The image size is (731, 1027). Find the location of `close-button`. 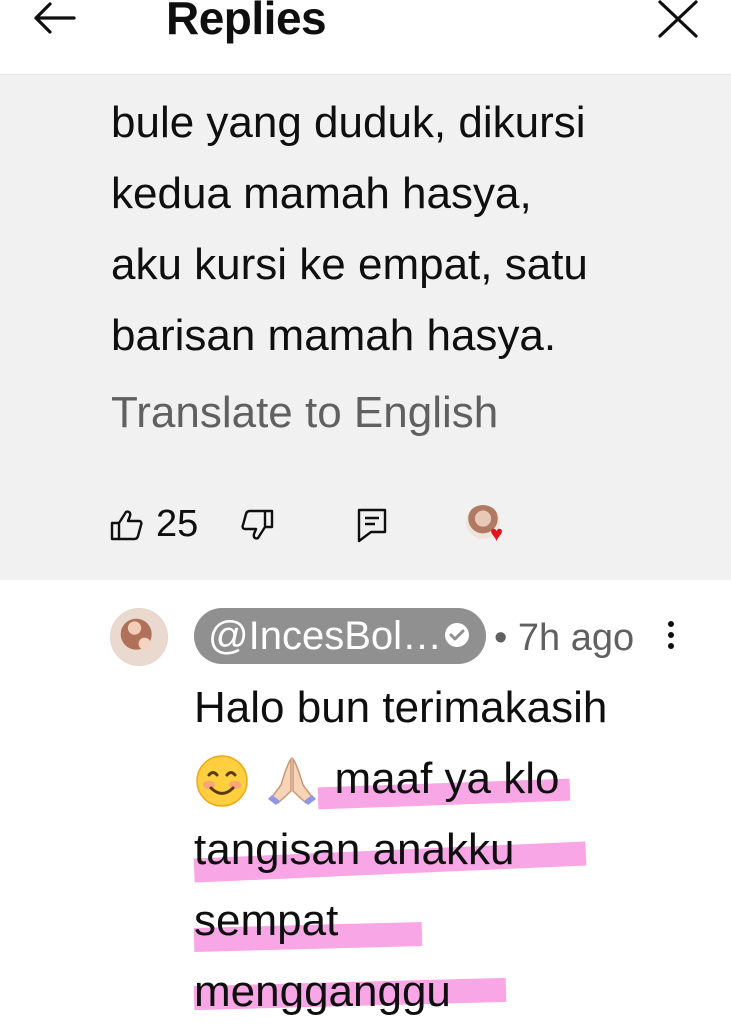

close-button is located at coordinates (678, 20).